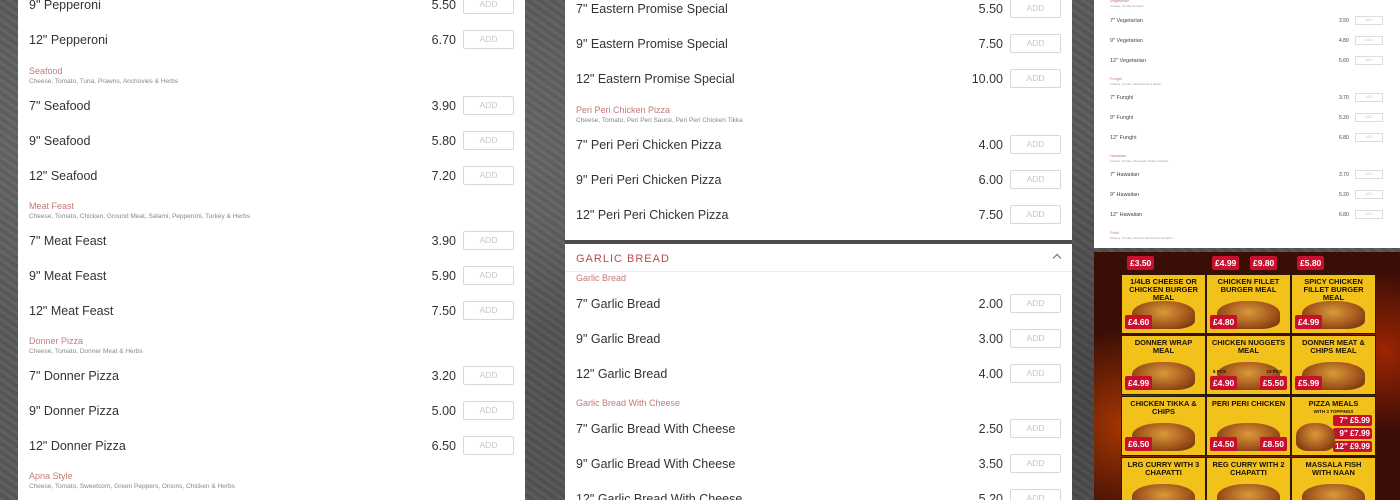 The width and height of the screenshot is (1400, 500). What do you see at coordinates (1309, 383) in the screenshot?
I see `poster-price-tag: £5.99` at bounding box center [1309, 383].